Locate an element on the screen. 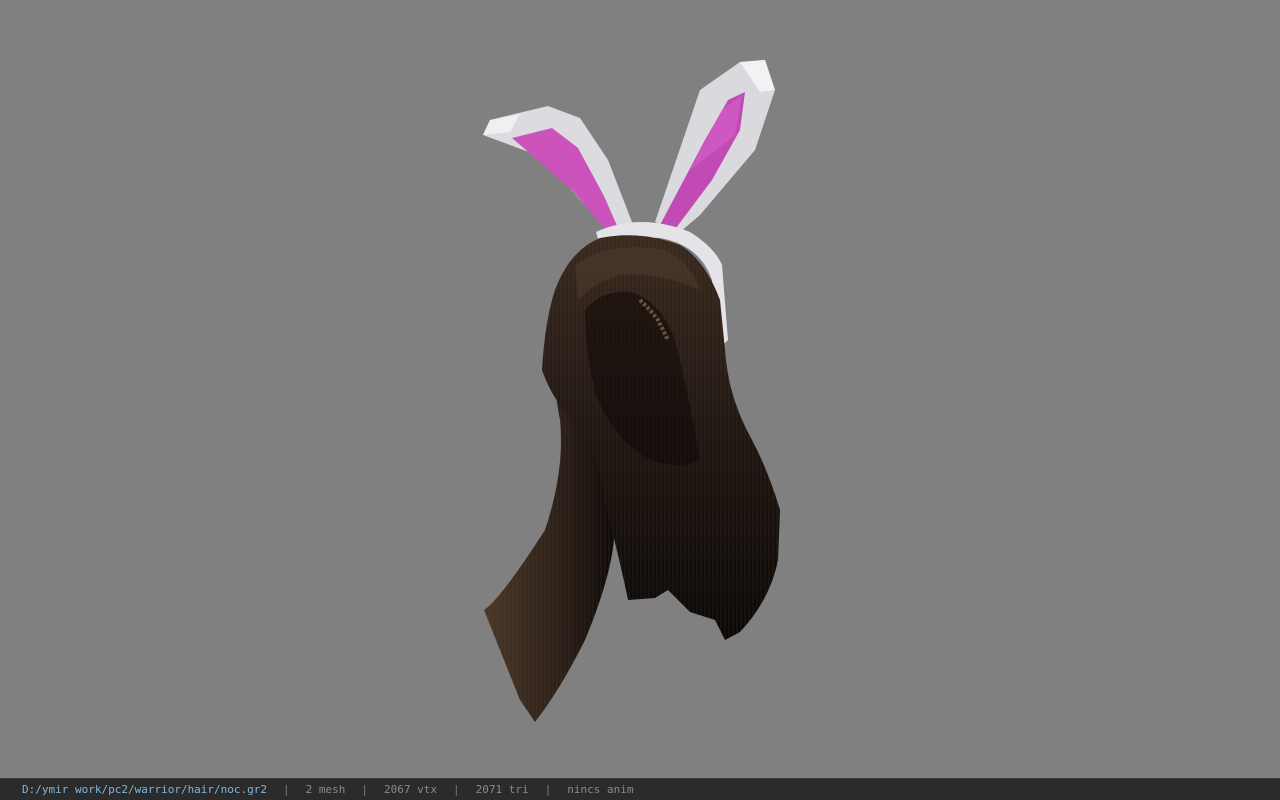  left-bunny-ear is located at coordinates (557, 169).